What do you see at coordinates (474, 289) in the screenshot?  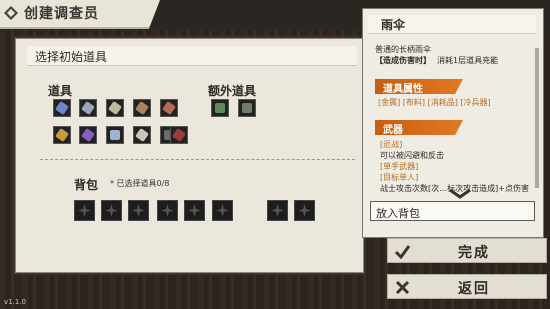 I see `back-label: 返回` at bounding box center [474, 289].